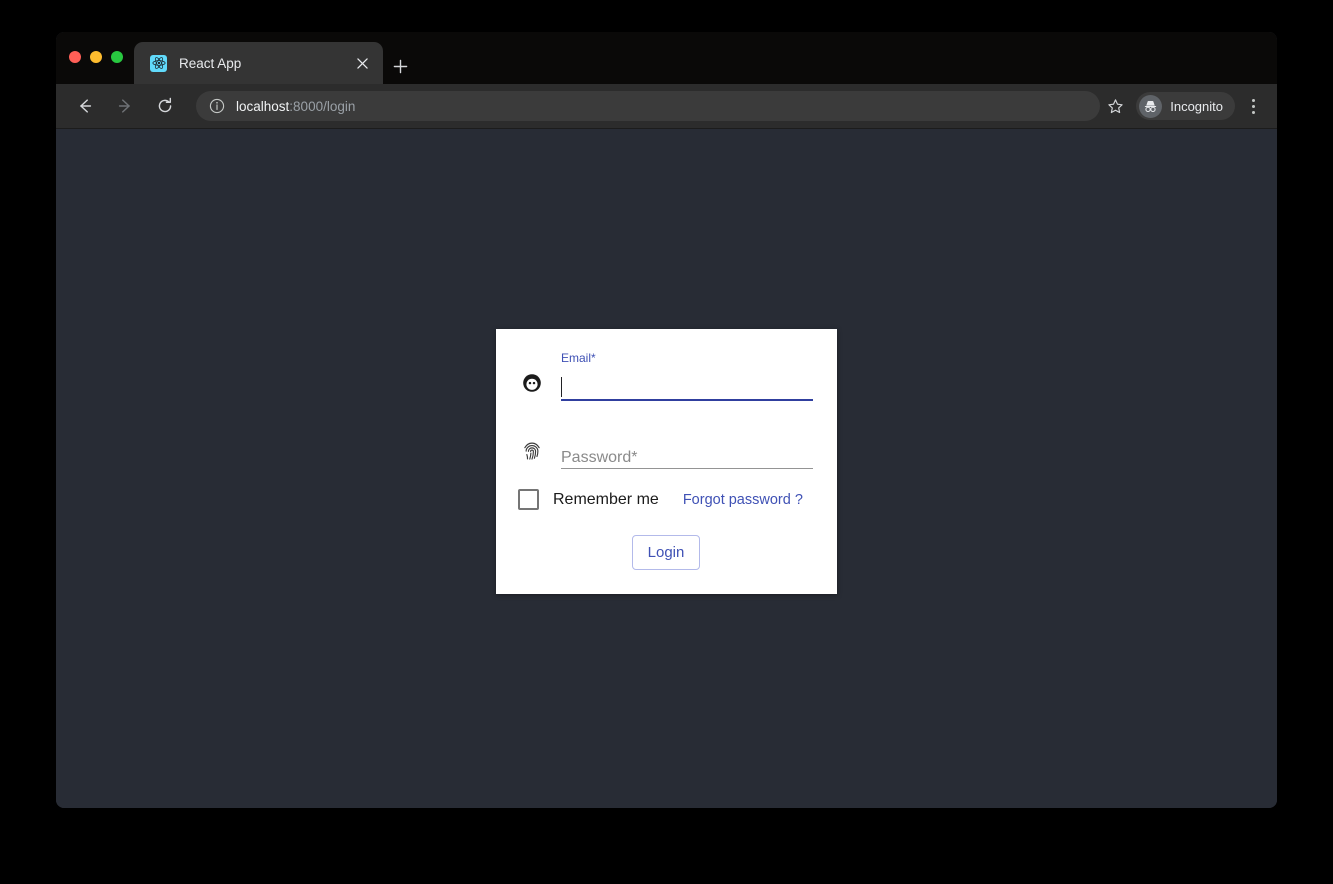 This screenshot has height=884, width=1333. What do you see at coordinates (561, 387) in the screenshot?
I see `text-caret` at bounding box center [561, 387].